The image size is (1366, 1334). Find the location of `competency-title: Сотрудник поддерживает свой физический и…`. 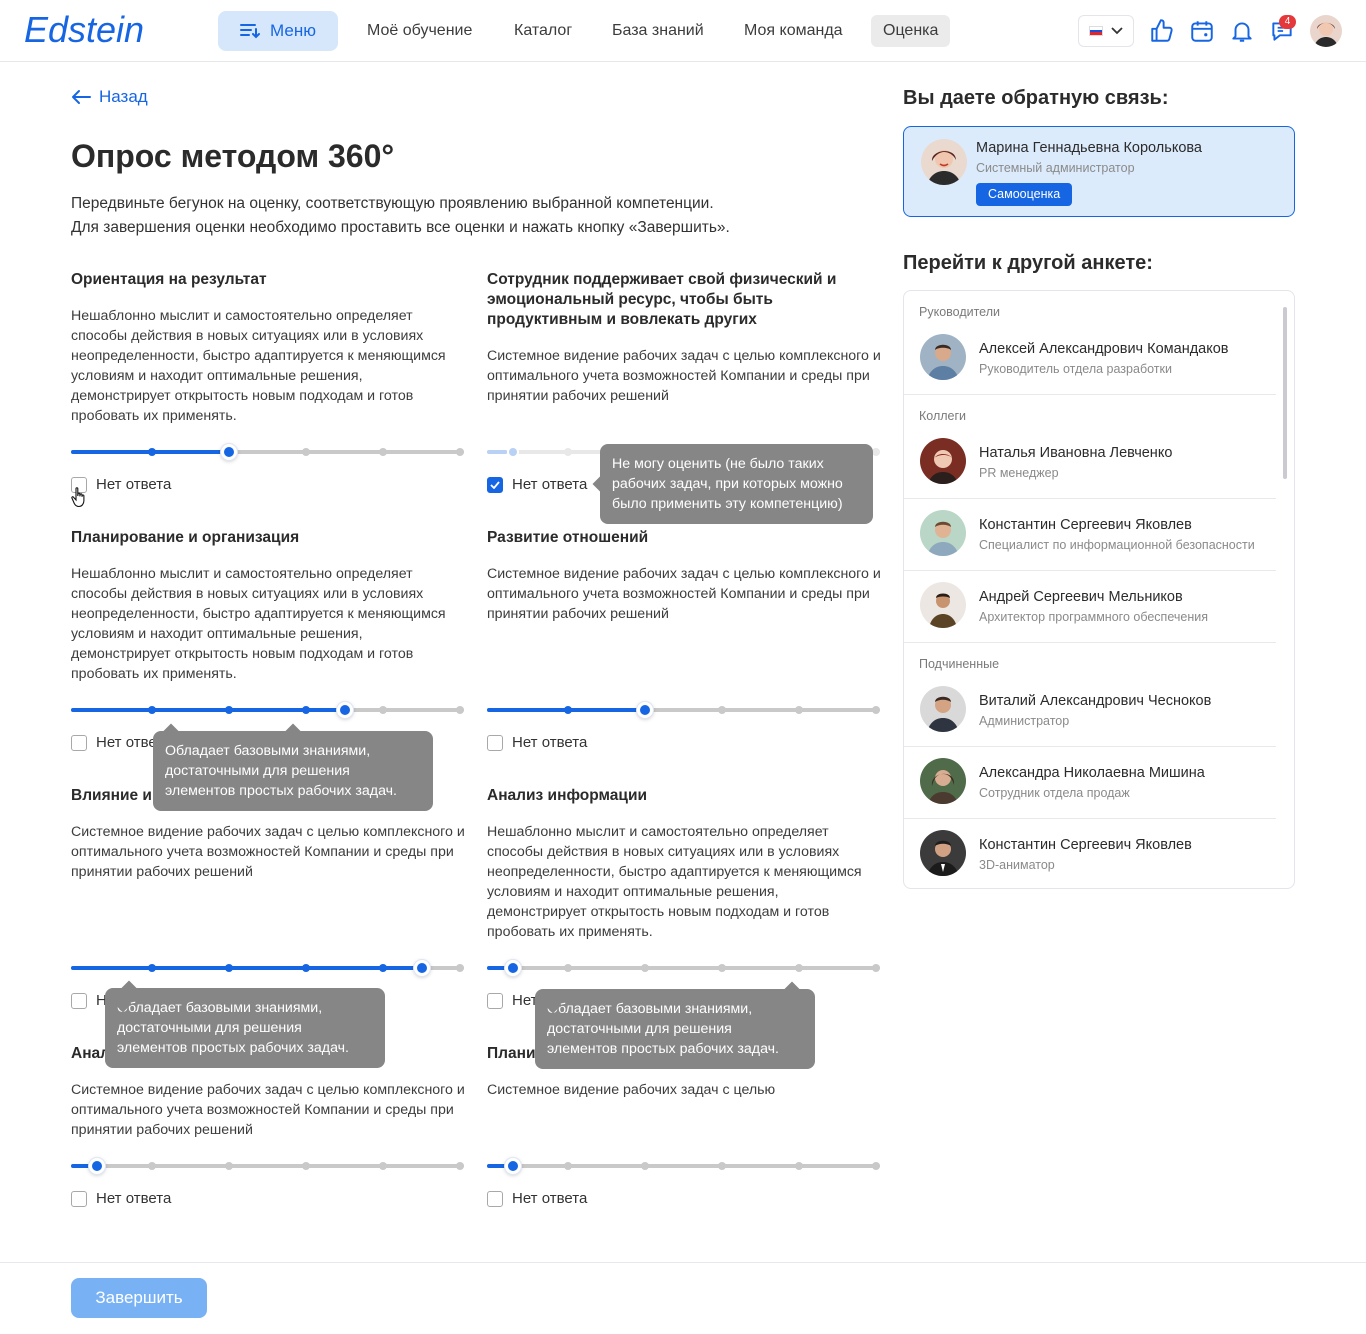

competency-title: Сотрудник поддерживает свой физический и… is located at coordinates (662, 299).